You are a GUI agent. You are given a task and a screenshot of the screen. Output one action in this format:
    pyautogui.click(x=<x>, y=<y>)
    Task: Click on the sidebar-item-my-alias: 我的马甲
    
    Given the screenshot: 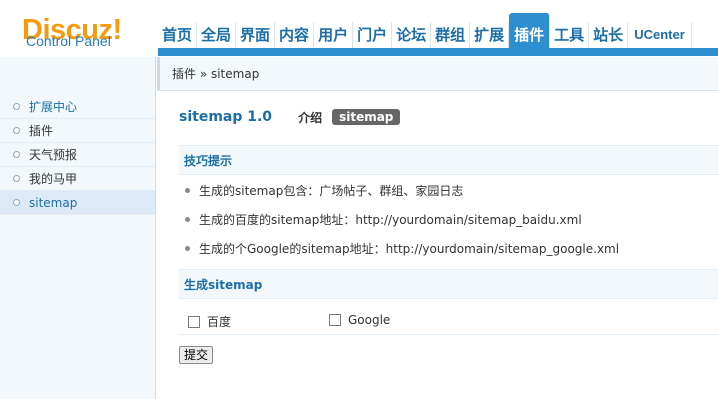 What is the action you would take?
    pyautogui.click(x=77, y=179)
    